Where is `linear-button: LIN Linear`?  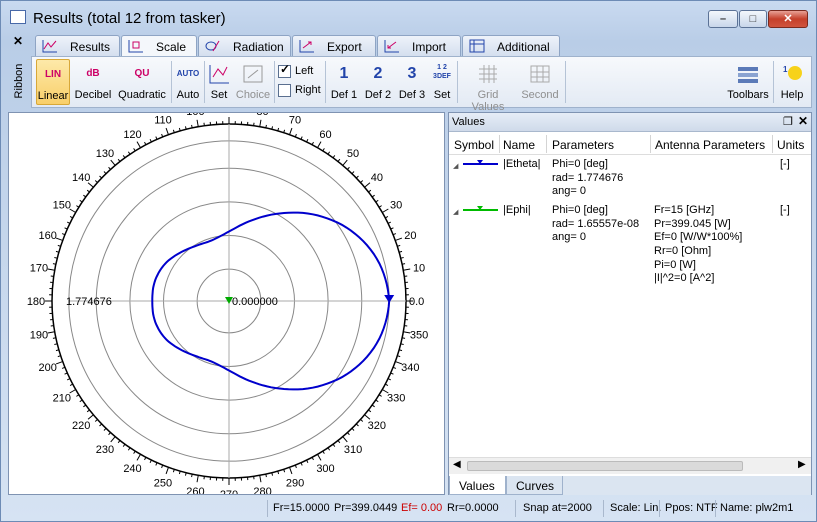
linear-button: LIN Linear is located at coordinates (53, 82).